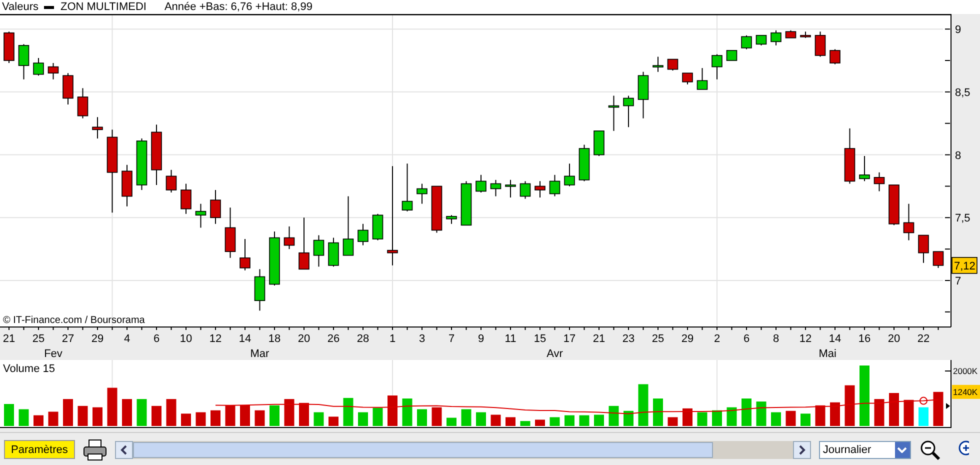 This screenshot has height=465, width=980. What do you see at coordinates (481, 339) in the screenshot?
I see `date-label: 9` at bounding box center [481, 339].